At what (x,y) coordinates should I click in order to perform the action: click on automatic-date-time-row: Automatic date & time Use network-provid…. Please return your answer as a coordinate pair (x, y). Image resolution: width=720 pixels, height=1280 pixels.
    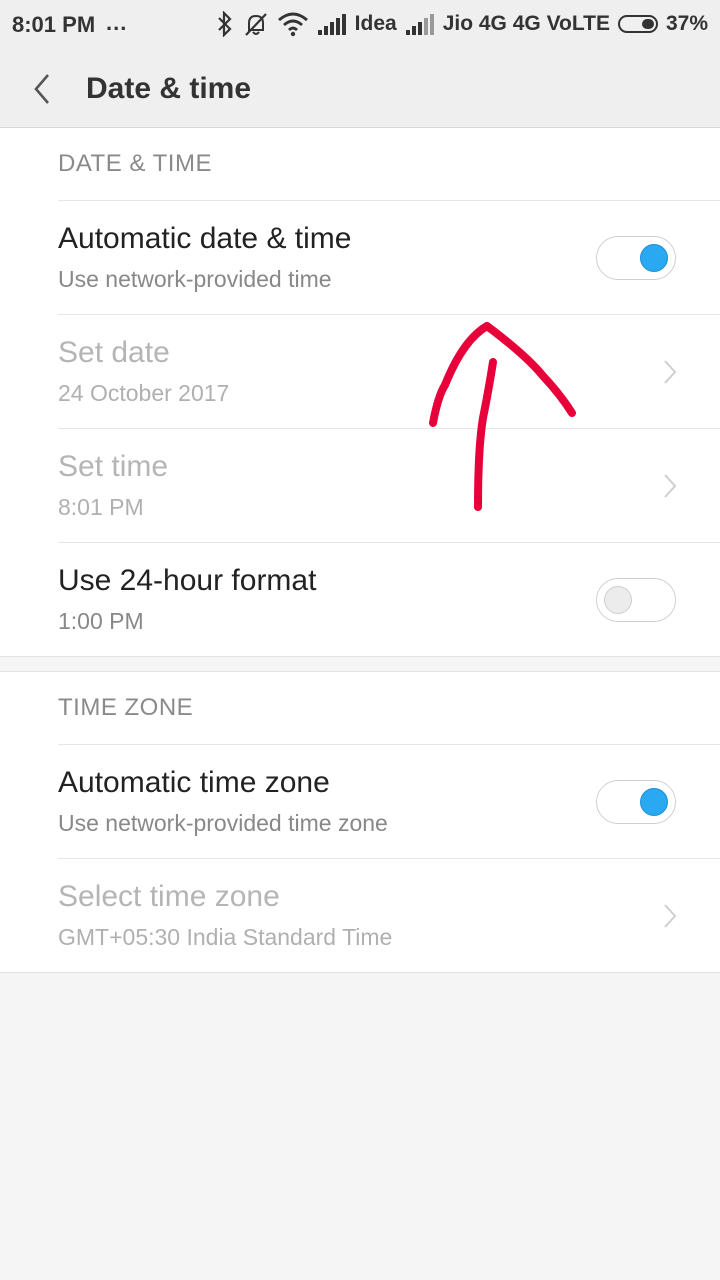
    Looking at the image, I should click on (360, 257).